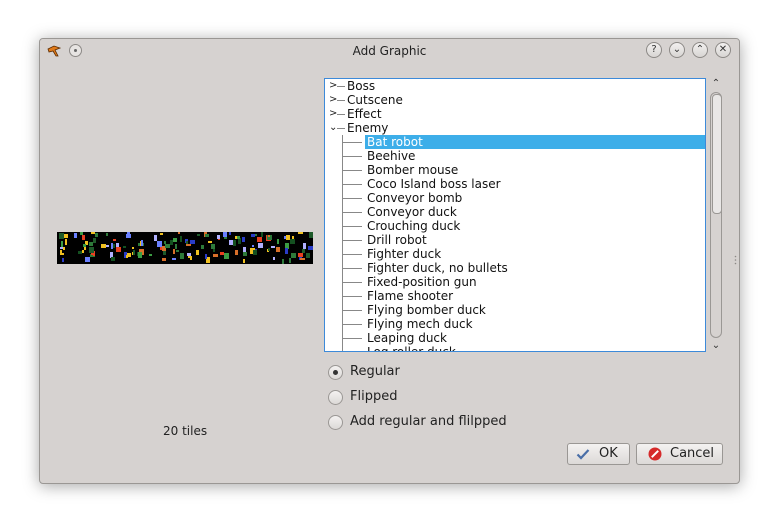 The image size is (777, 522). I want to click on tree-item-label: Conveyor duck, so click(412, 212).